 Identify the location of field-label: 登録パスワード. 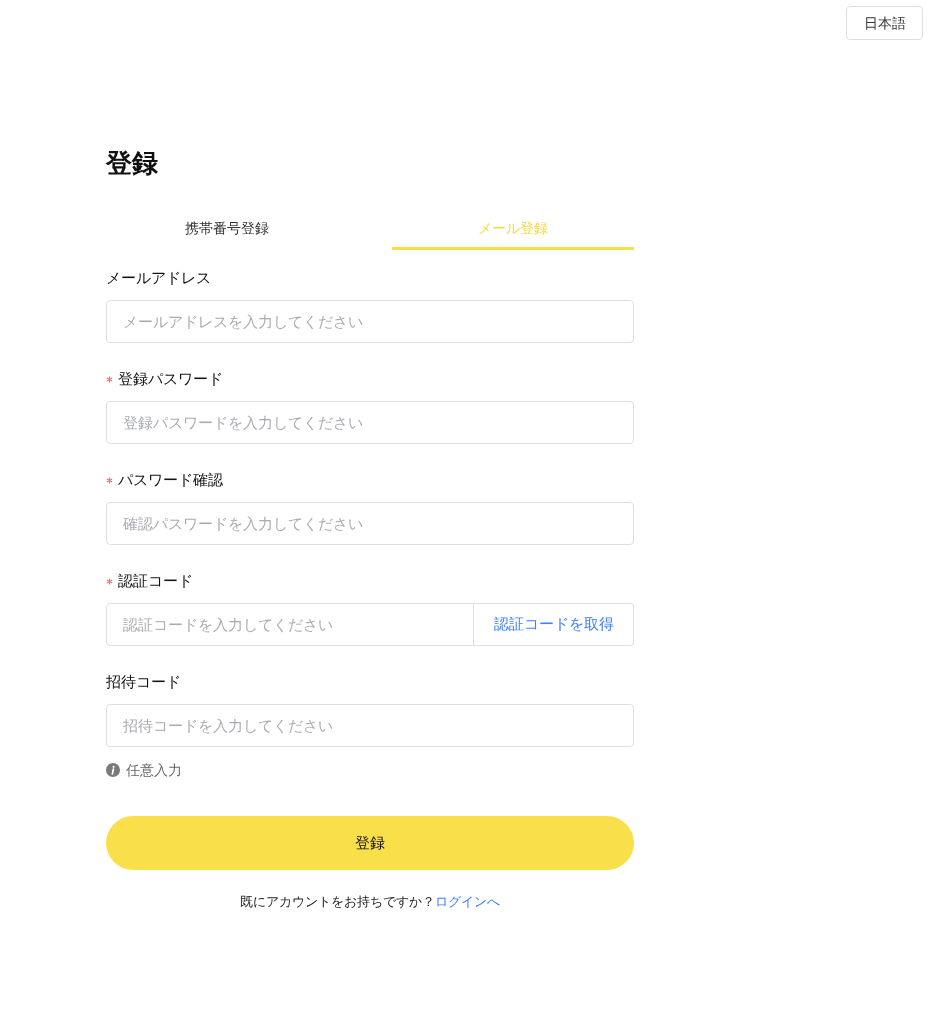
(170, 379).